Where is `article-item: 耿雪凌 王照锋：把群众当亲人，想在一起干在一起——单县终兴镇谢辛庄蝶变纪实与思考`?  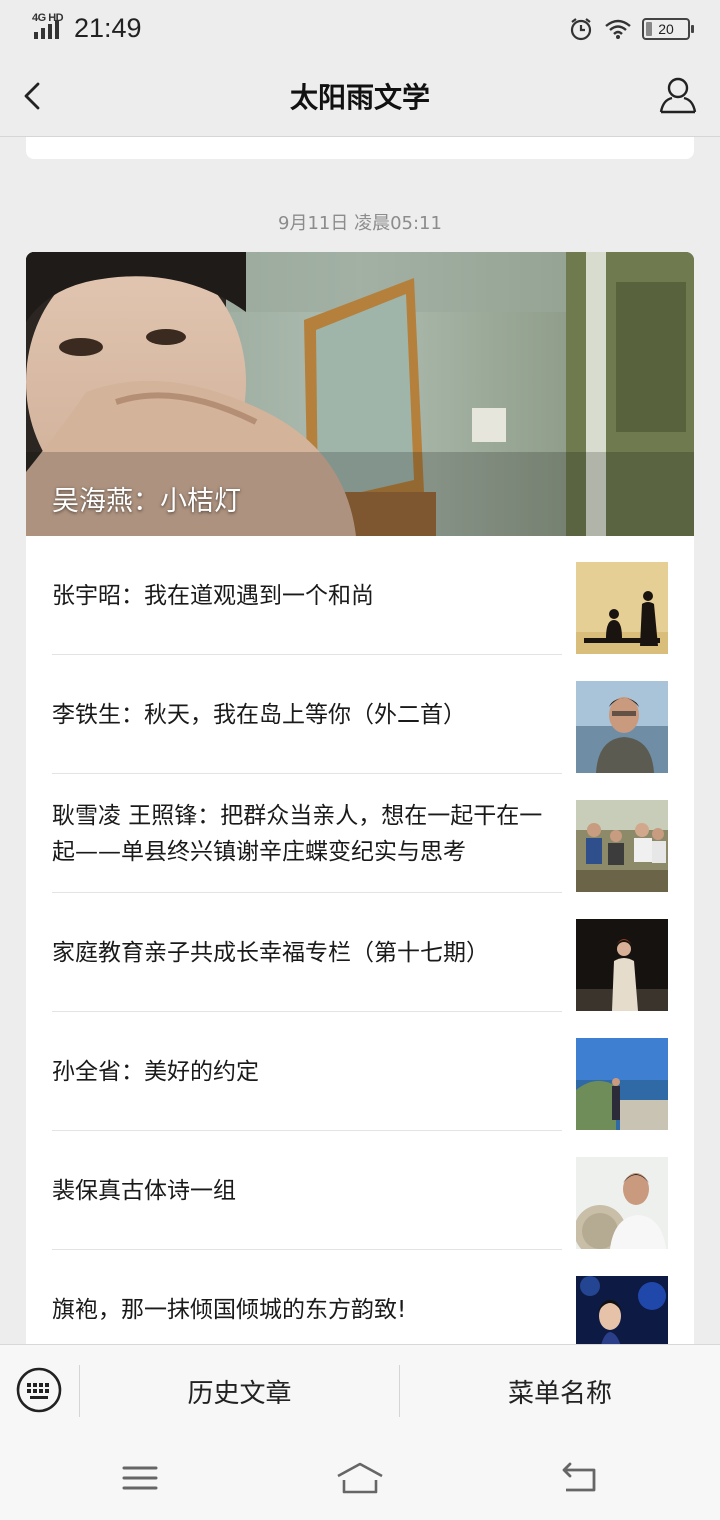
article-item: 耿雪凌 王照锋：把群众当亲人，想在一起干在一起——单县终兴镇谢辛庄蝶变纪实与思考 is located at coordinates (360, 833).